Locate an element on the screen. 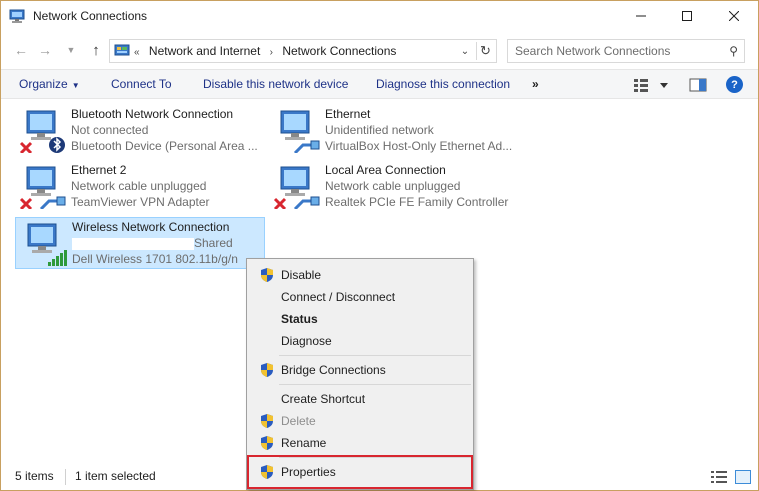  connect-to-button: Connect To is located at coordinates (141, 84).